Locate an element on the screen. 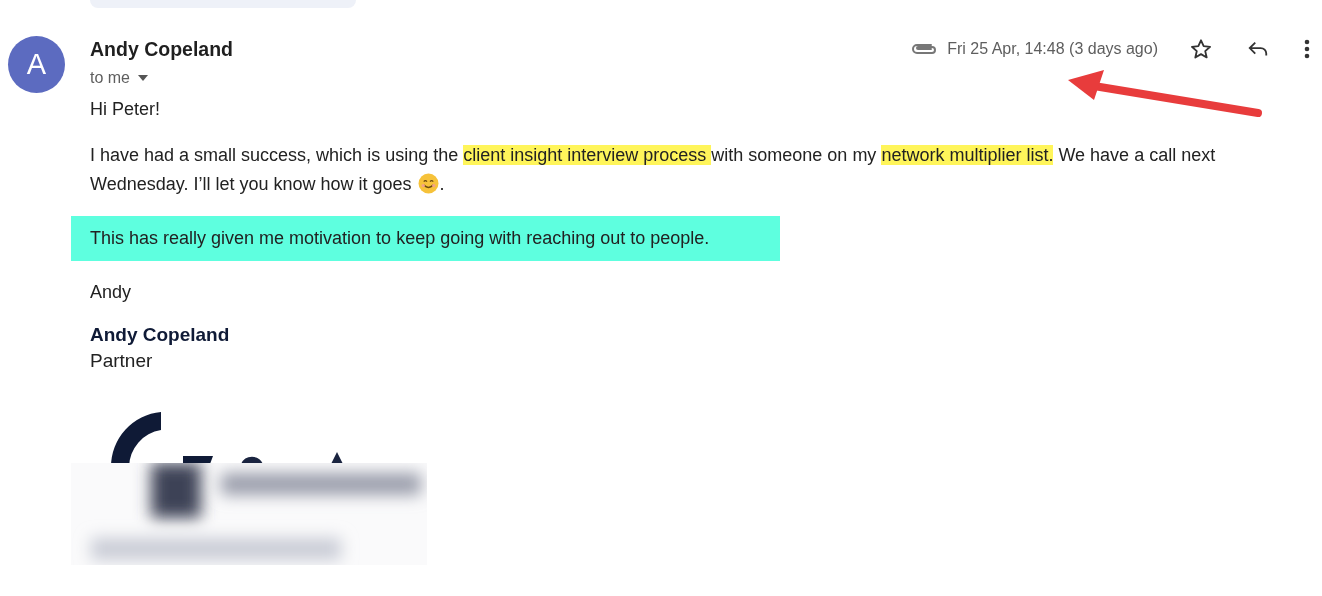 The width and height of the screenshot is (1322, 596). message-text: Wednesday. I’ll let you know how it goes is located at coordinates (251, 184).